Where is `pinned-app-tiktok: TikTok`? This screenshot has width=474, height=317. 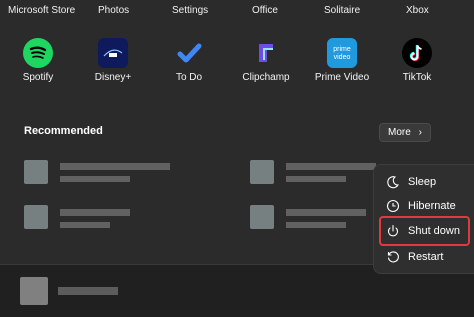 pinned-app-tiktok: TikTok is located at coordinates (417, 64).